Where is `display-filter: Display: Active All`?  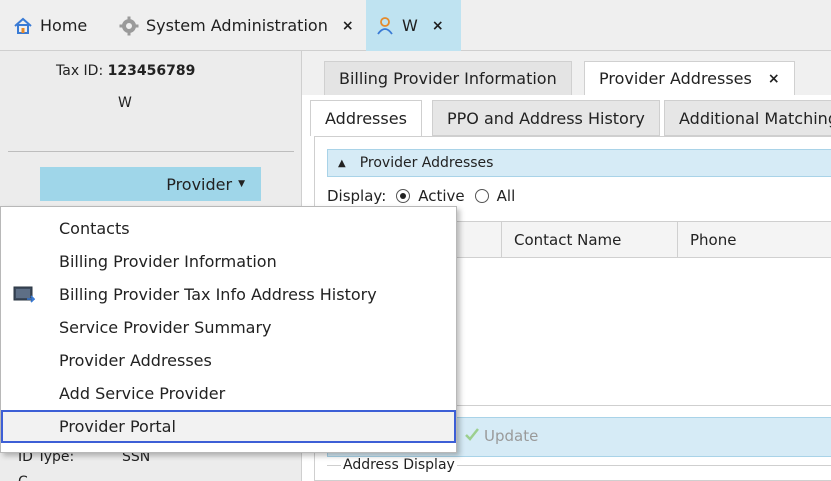 display-filter: Display: Active All is located at coordinates (421, 196).